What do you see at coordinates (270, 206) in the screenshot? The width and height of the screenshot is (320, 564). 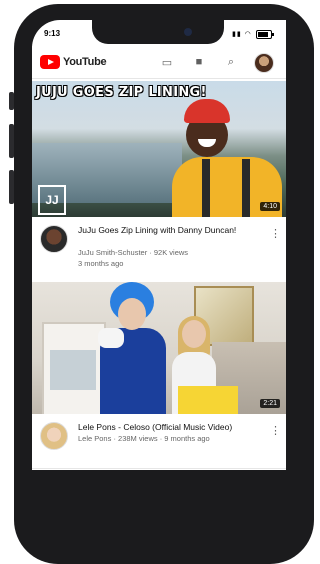 I see `video-duration: 4:10` at bounding box center [270, 206].